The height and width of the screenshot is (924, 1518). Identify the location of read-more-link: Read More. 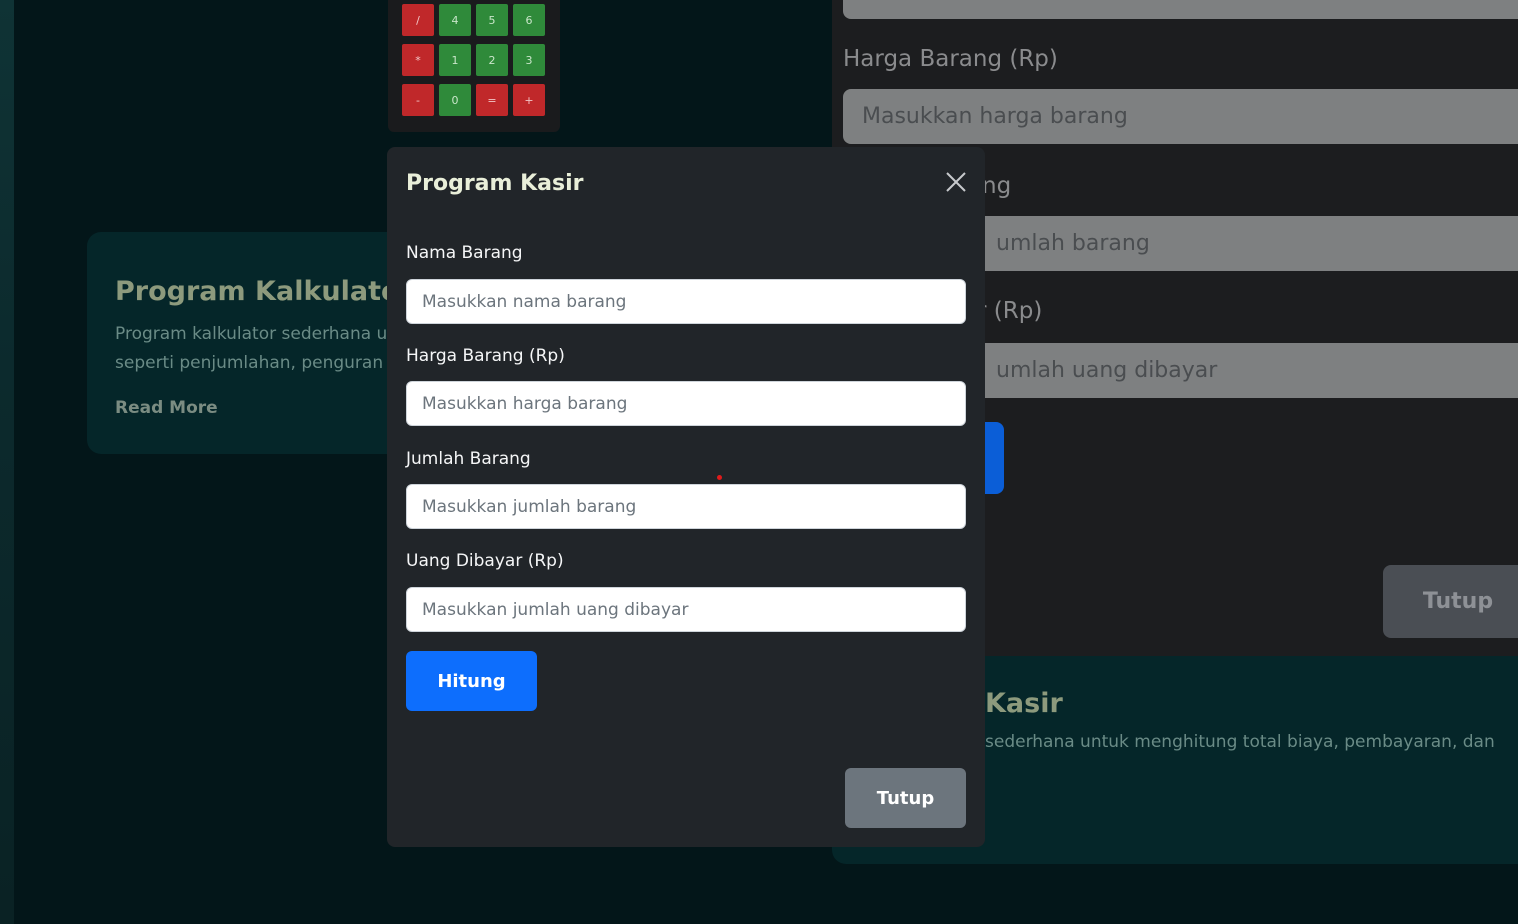
(166, 408).